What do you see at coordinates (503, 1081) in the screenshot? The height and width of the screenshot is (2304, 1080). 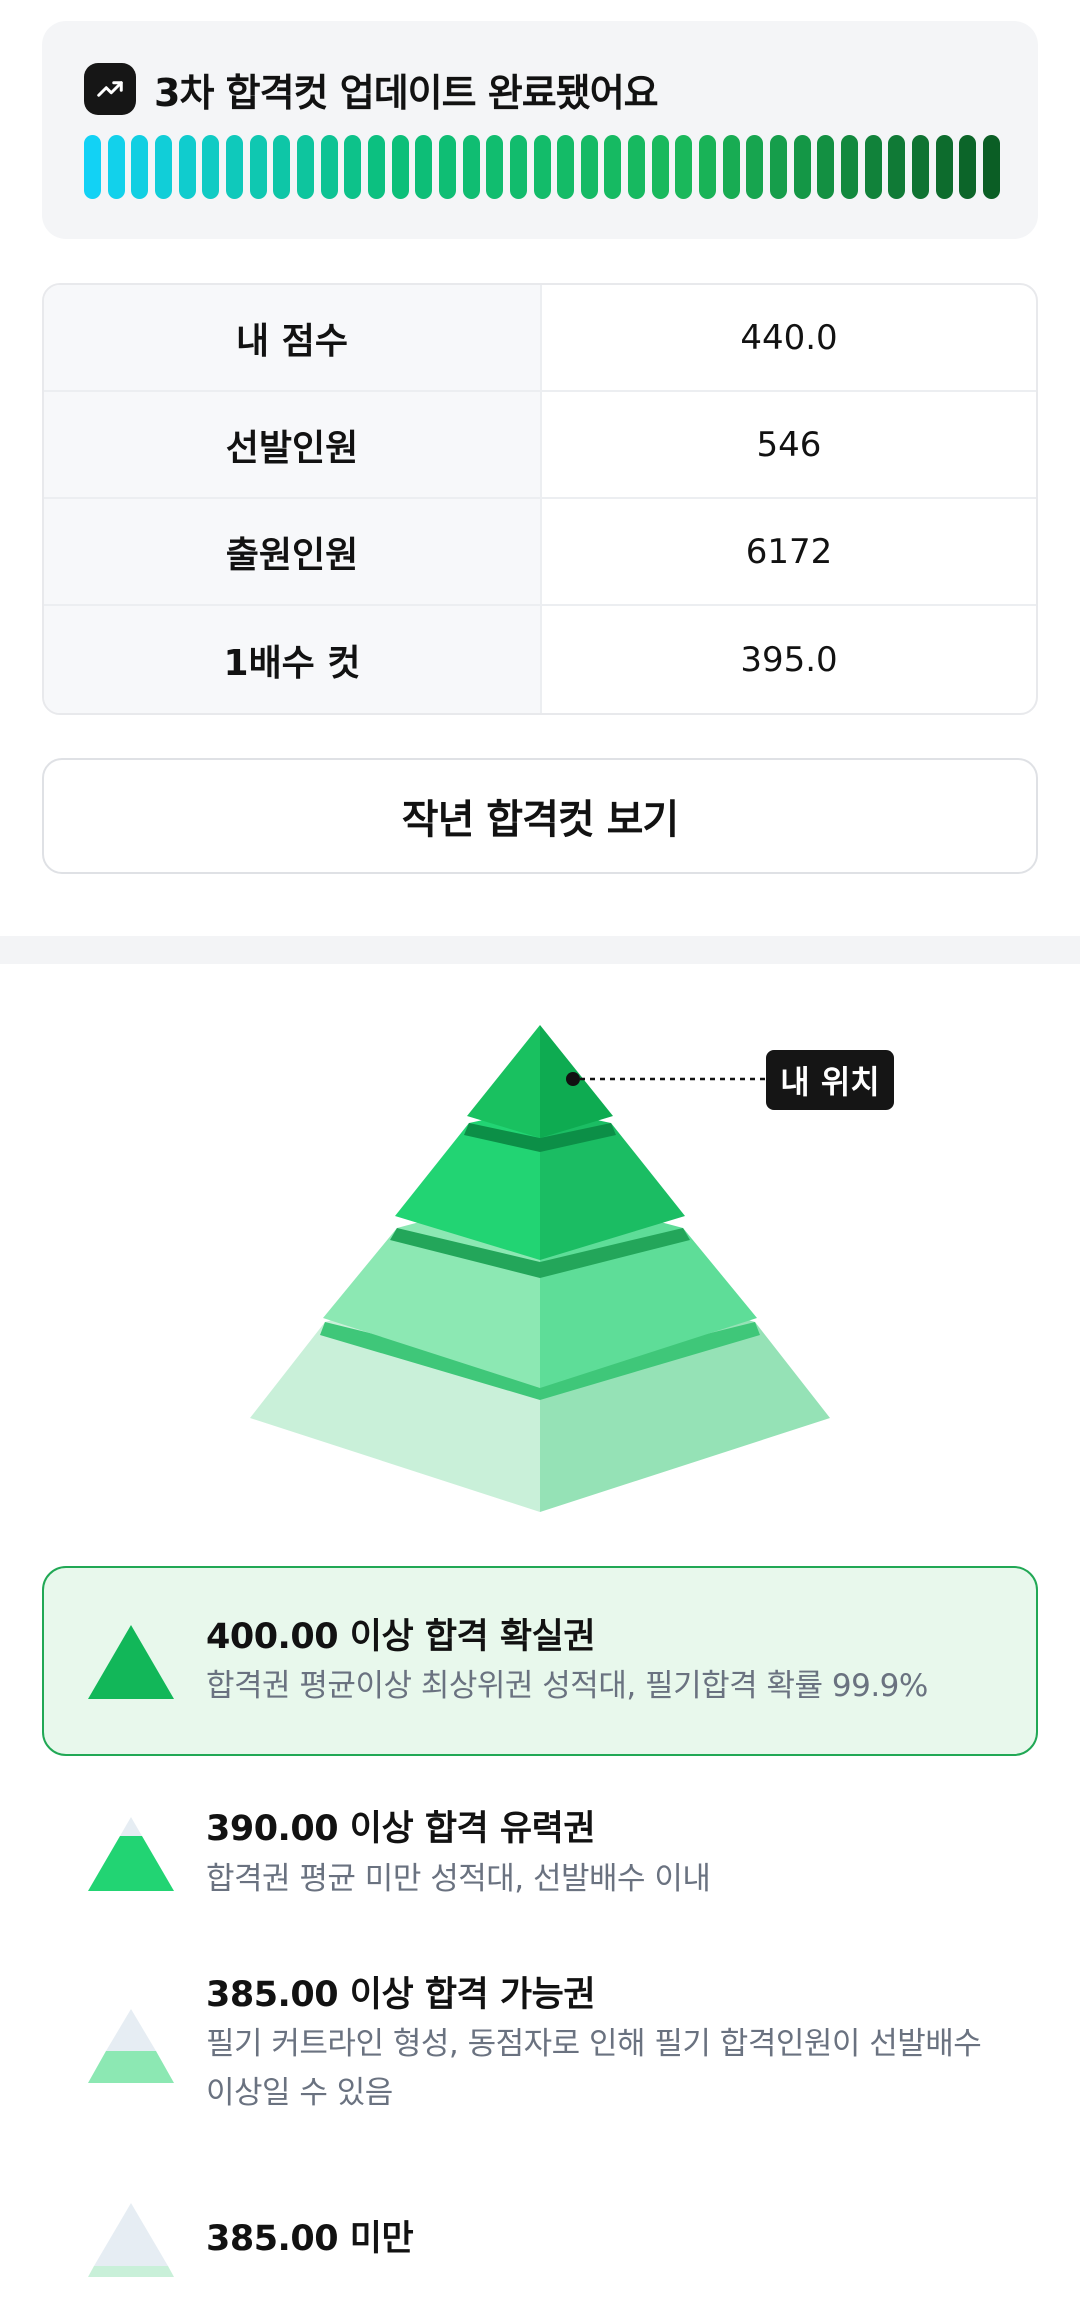 I see `pyramid-tier-1-left` at bounding box center [503, 1081].